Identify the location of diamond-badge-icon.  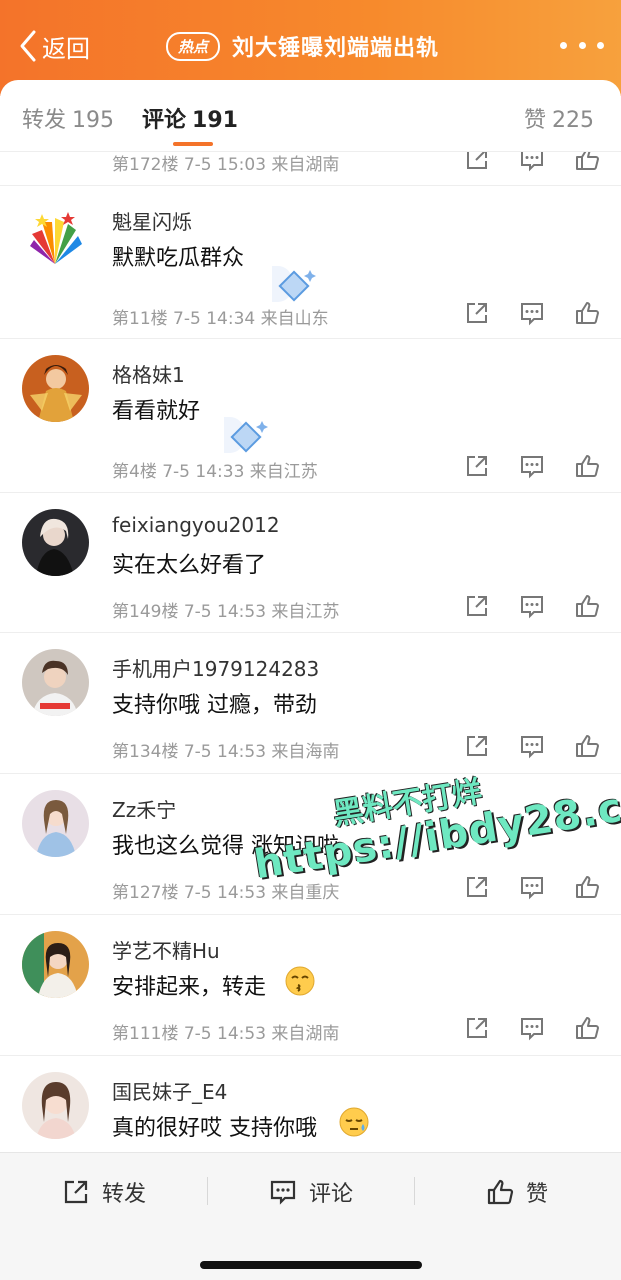
(246, 435).